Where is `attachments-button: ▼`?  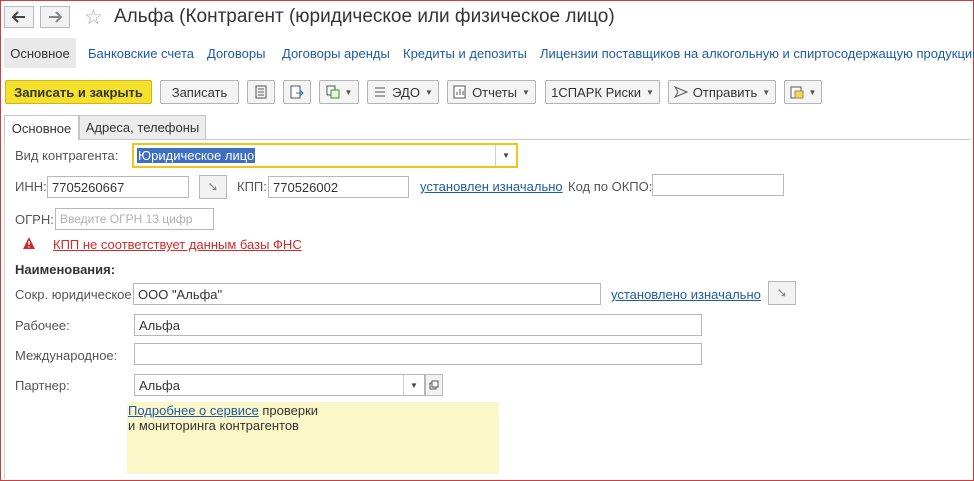 attachments-button: ▼ is located at coordinates (803, 92).